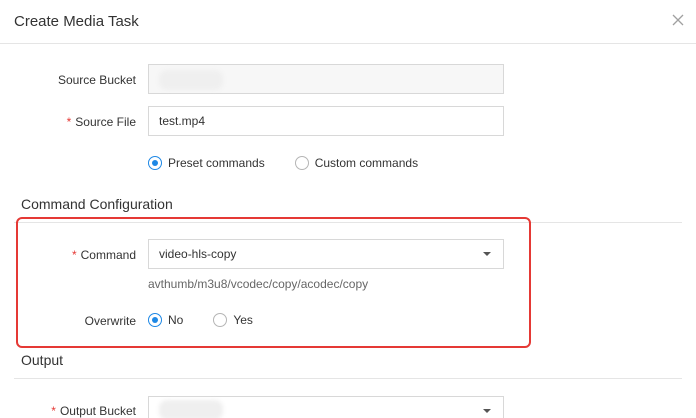 This screenshot has width=696, height=418. What do you see at coordinates (108, 255) in the screenshot?
I see `command-label-text: Command` at bounding box center [108, 255].